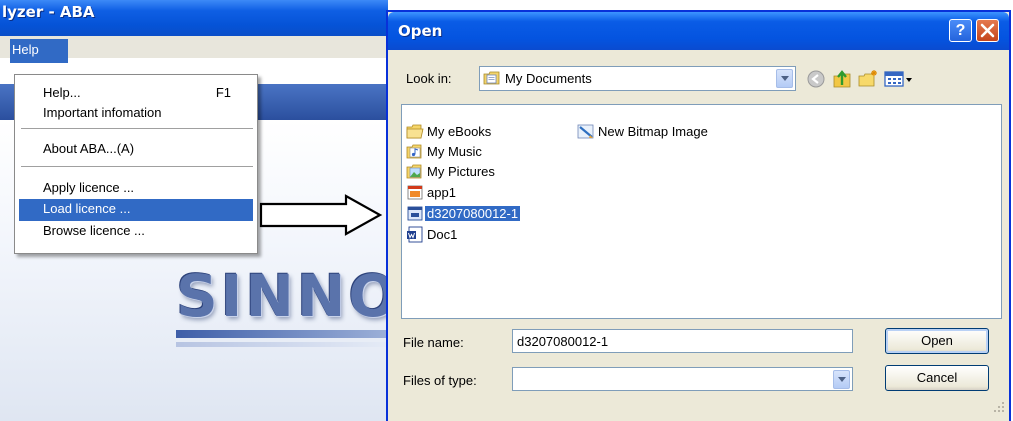 The image size is (1013, 421). Describe the element at coordinates (653, 131) in the screenshot. I see `file-name: New Bitmap Image` at that location.